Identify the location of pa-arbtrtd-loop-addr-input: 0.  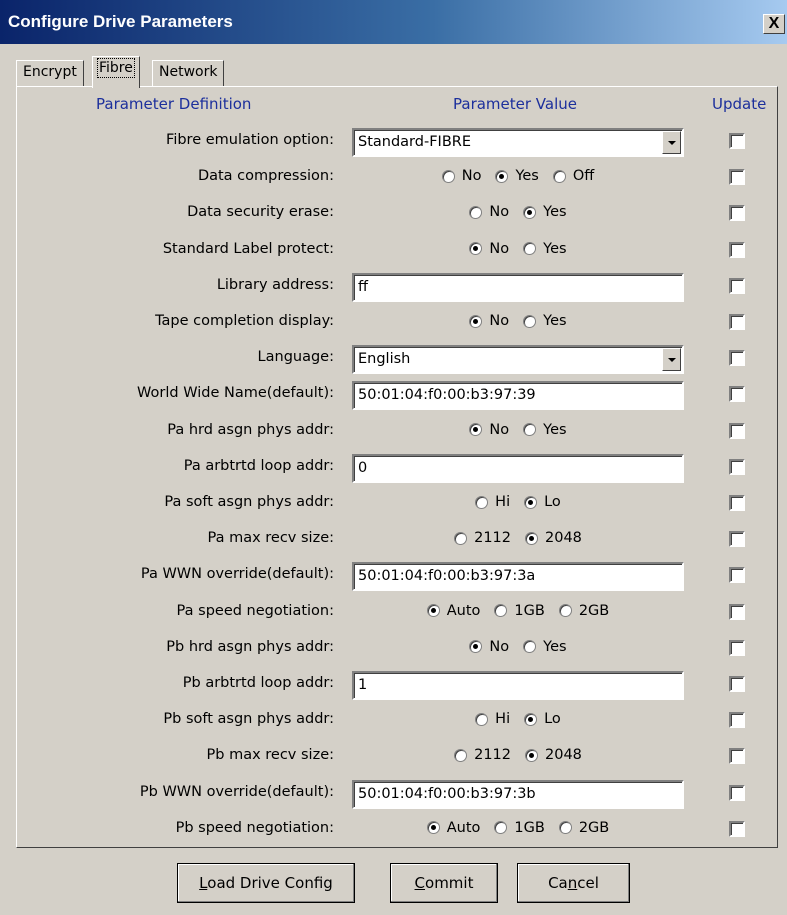
(518, 468).